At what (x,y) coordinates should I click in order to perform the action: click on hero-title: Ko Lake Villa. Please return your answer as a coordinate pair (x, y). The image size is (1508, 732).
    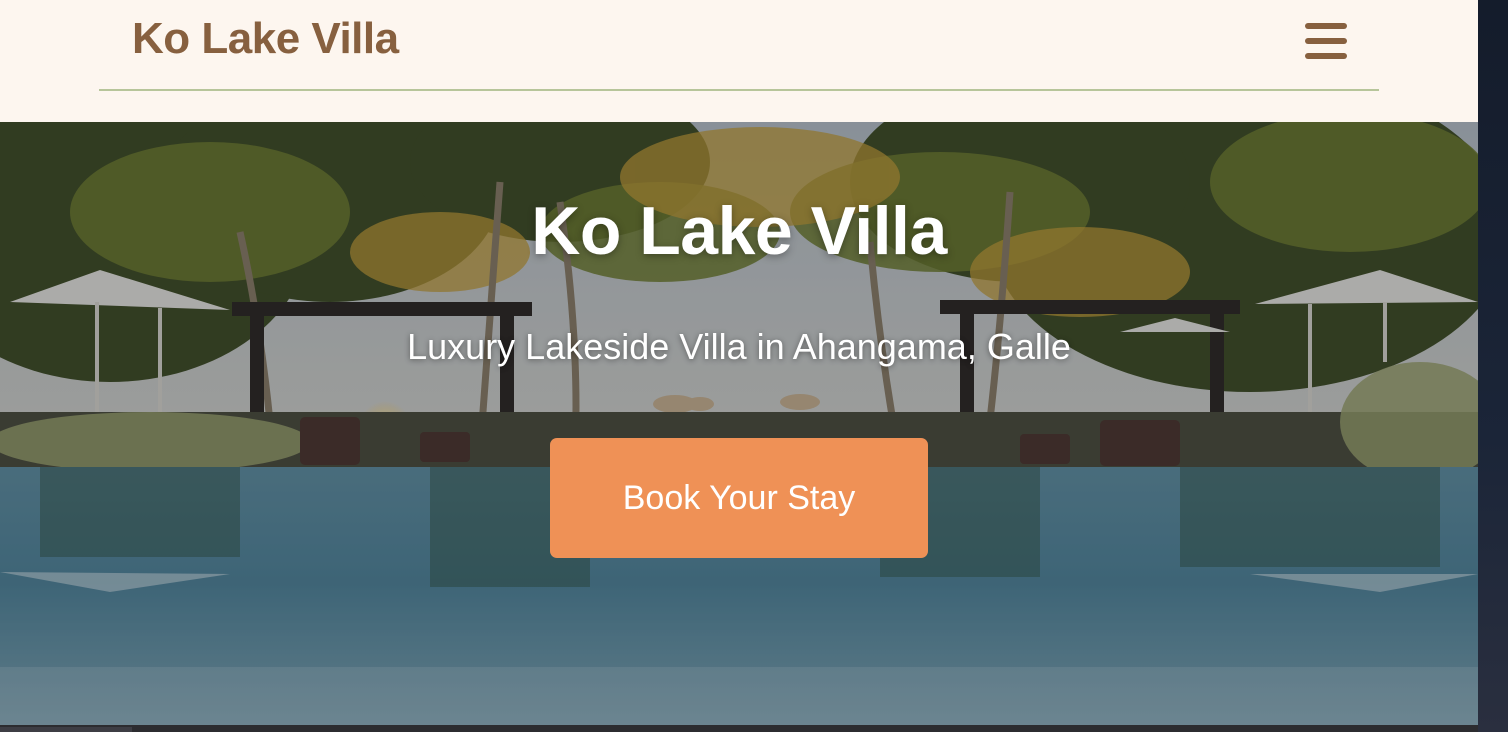
    Looking at the image, I should click on (739, 231).